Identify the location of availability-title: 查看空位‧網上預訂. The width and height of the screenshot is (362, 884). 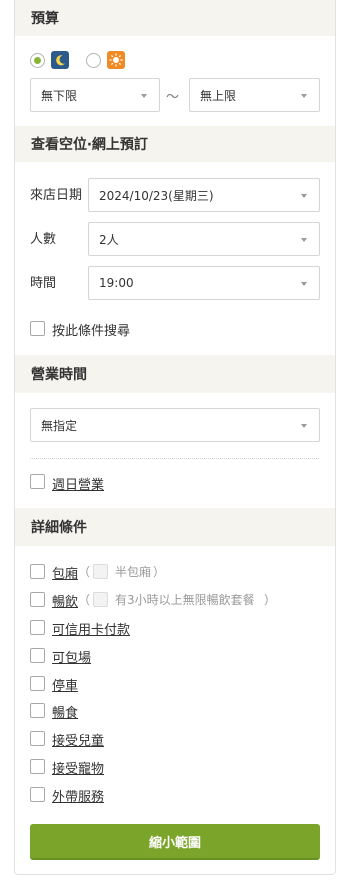
(89, 145).